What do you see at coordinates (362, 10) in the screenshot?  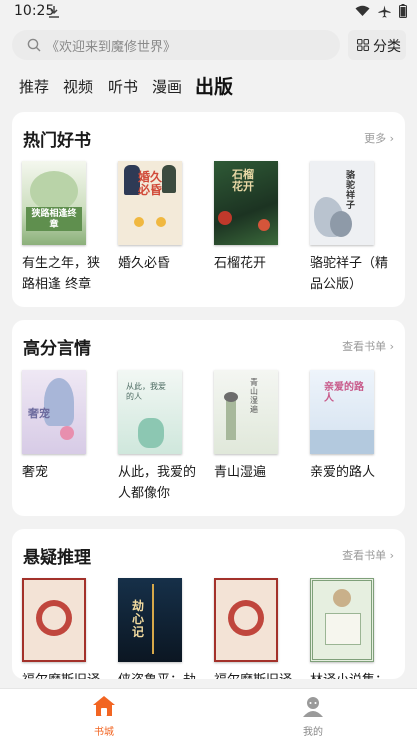 I see `wifi-icon` at bounding box center [362, 10].